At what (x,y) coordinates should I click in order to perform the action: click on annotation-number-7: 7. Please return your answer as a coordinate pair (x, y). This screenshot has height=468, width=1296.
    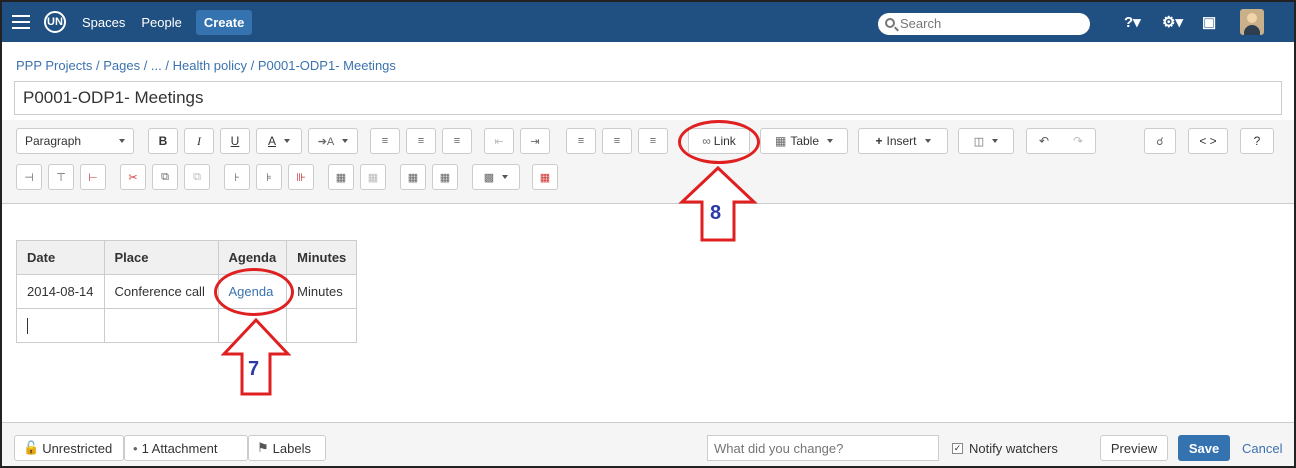
    Looking at the image, I should click on (254, 369).